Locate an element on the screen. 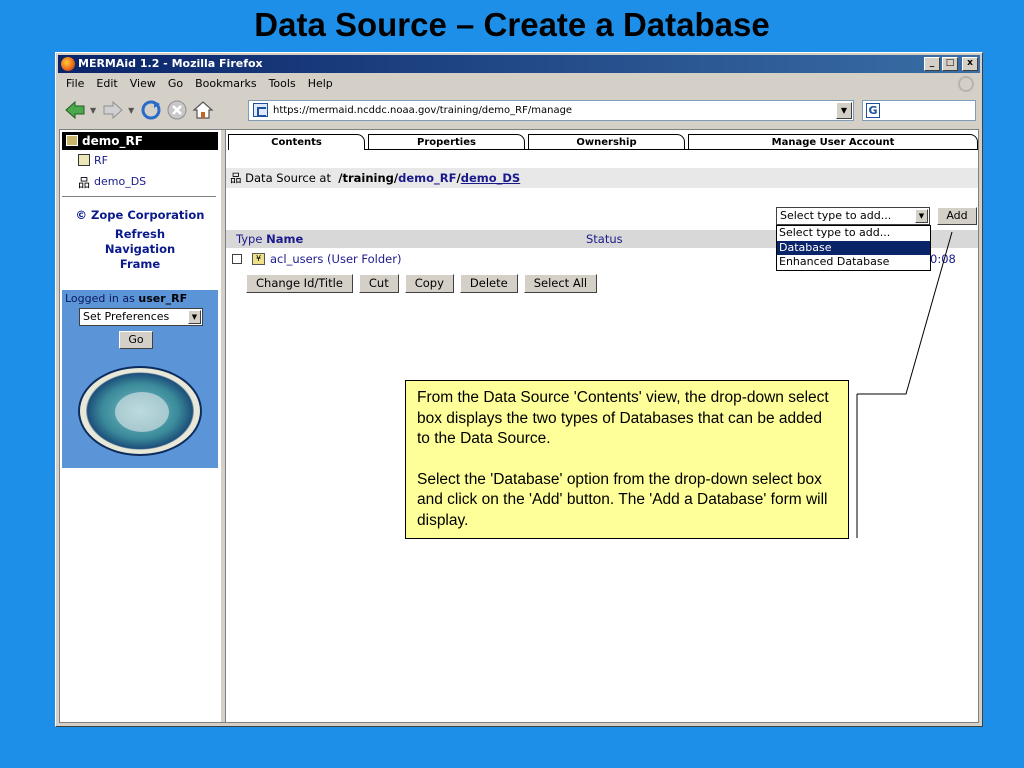 The height and width of the screenshot is (768, 1024). tab-manage-user-account: Manage User Account is located at coordinates (833, 142).